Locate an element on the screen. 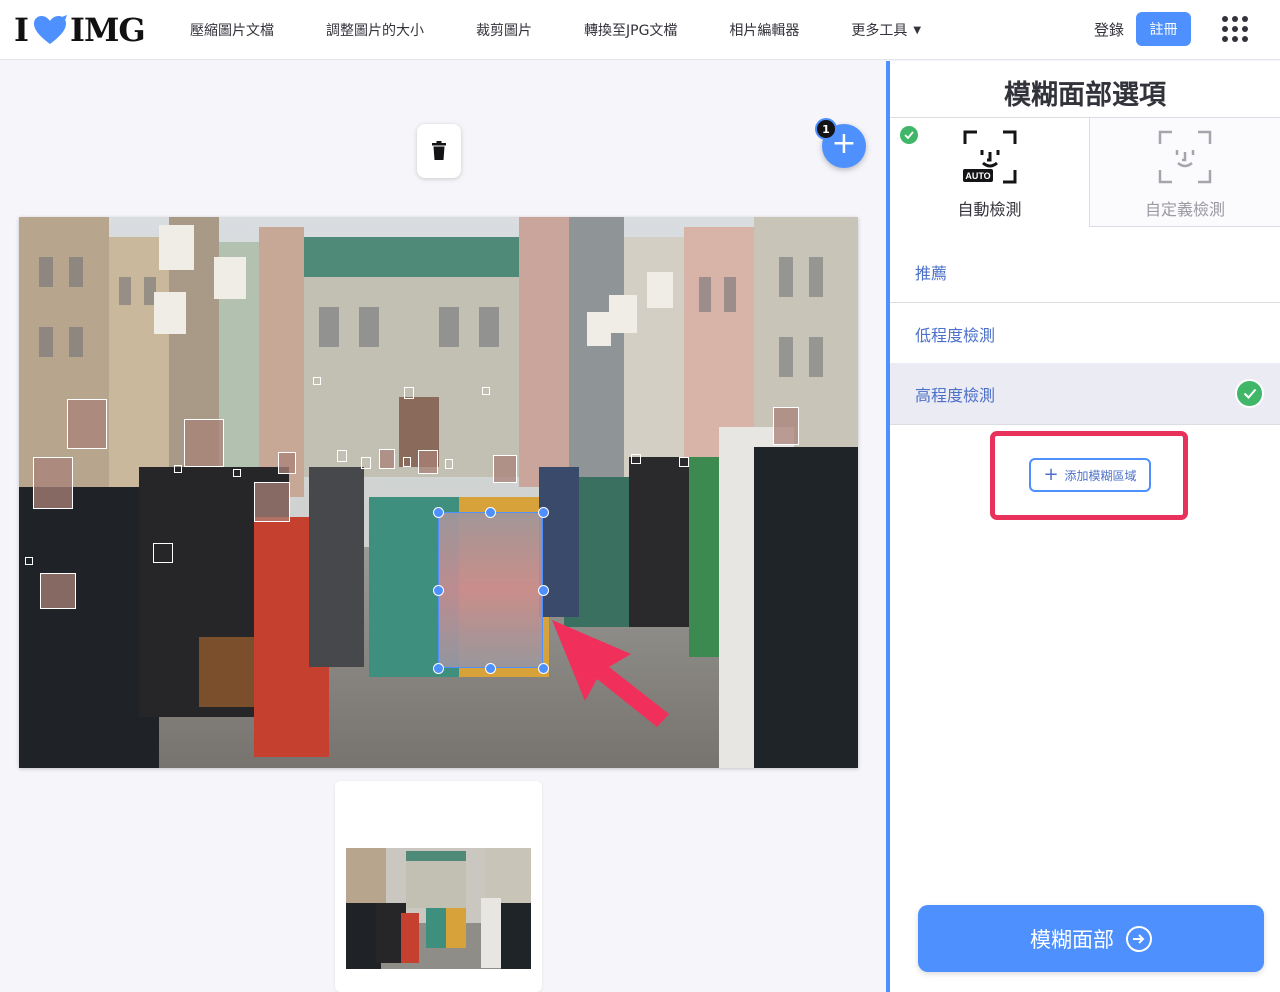  mode-auto-detect: AUTO 自動檢測 is located at coordinates (989, 172).